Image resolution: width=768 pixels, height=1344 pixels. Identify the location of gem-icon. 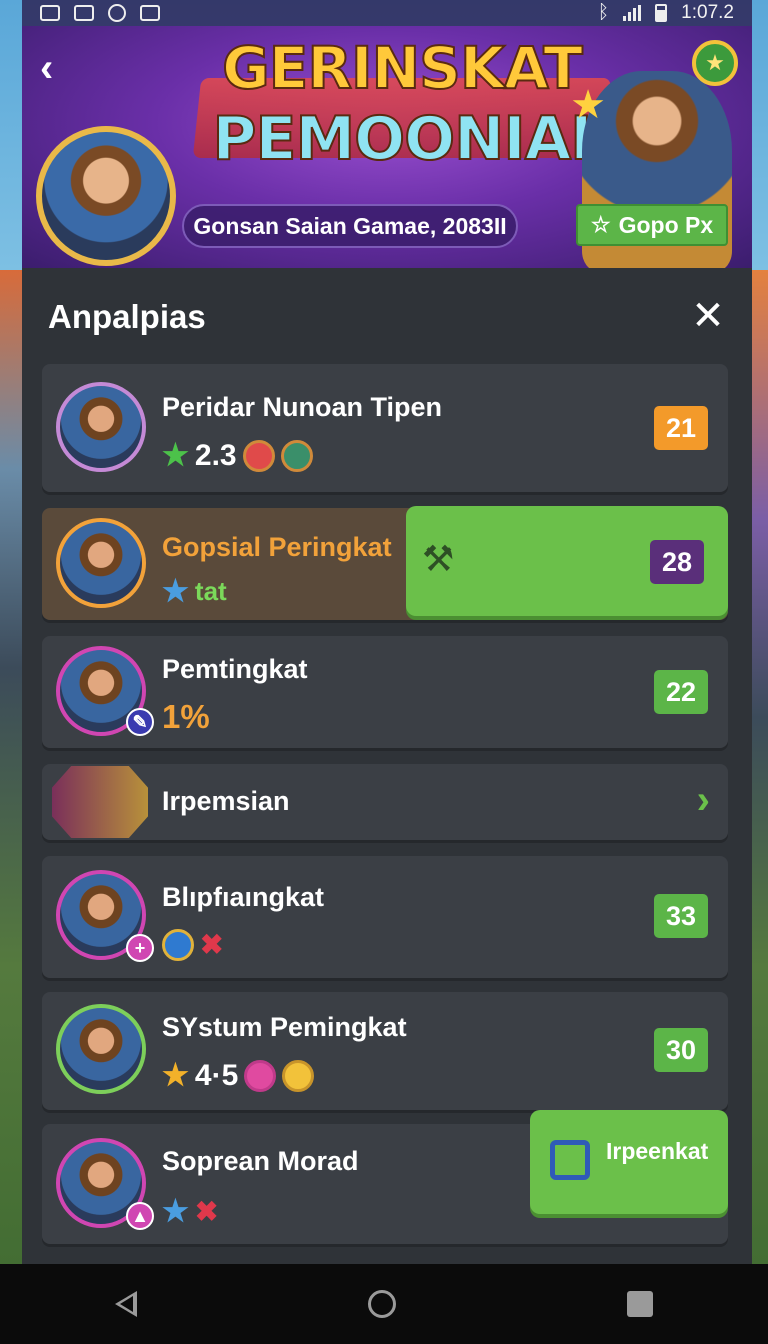
(296, 455).